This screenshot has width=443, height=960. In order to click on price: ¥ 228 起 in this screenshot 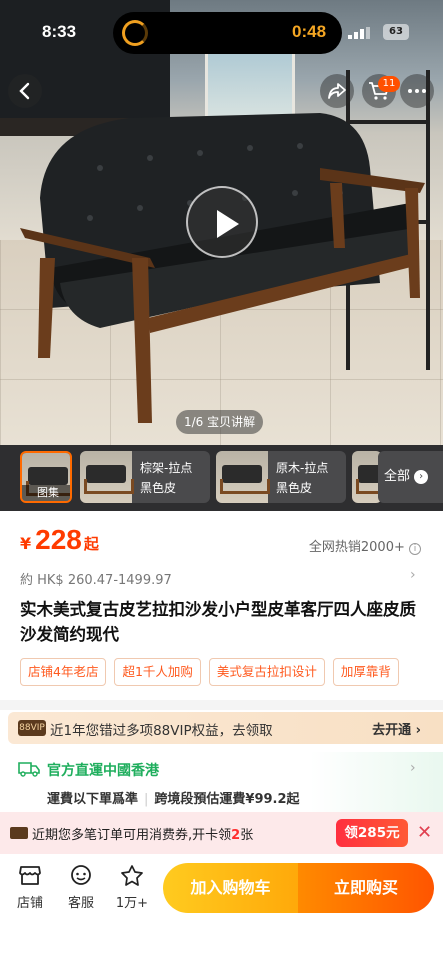, I will do `click(59, 540)`.